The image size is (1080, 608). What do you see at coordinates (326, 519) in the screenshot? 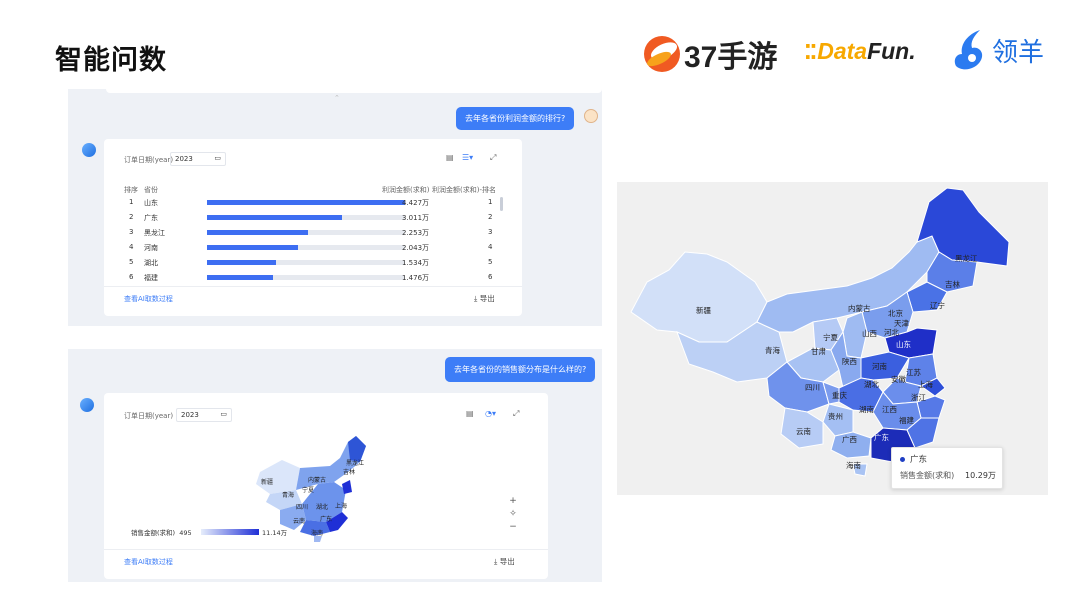
I see `small-map-label: 广东` at bounding box center [326, 519].